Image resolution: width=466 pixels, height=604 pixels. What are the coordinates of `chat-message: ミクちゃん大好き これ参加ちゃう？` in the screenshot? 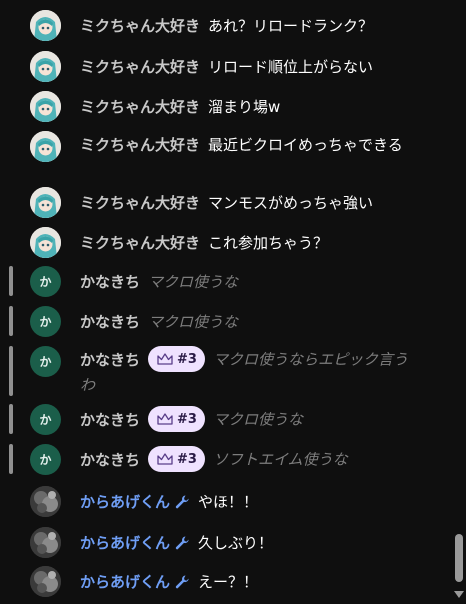 It's located at (226, 244).